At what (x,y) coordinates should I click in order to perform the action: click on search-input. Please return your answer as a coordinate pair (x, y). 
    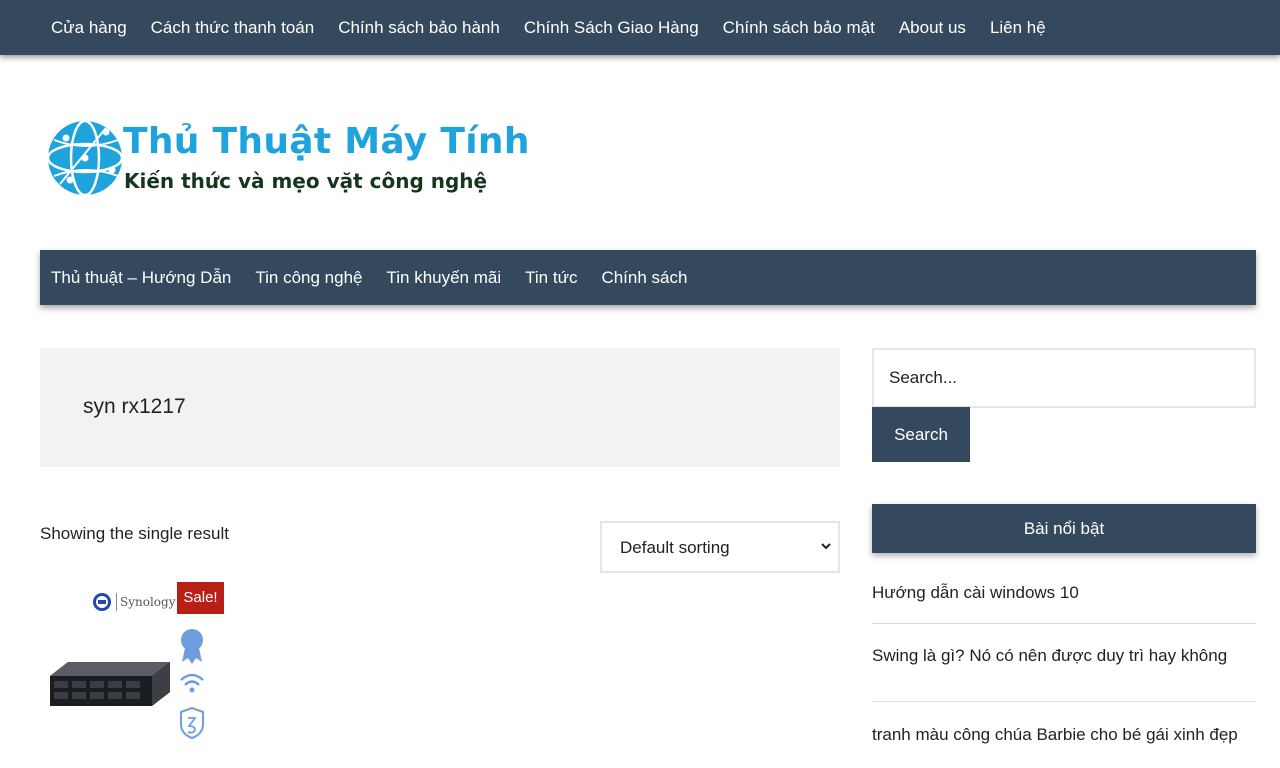
    Looking at the image, I should click on (1064, 378).